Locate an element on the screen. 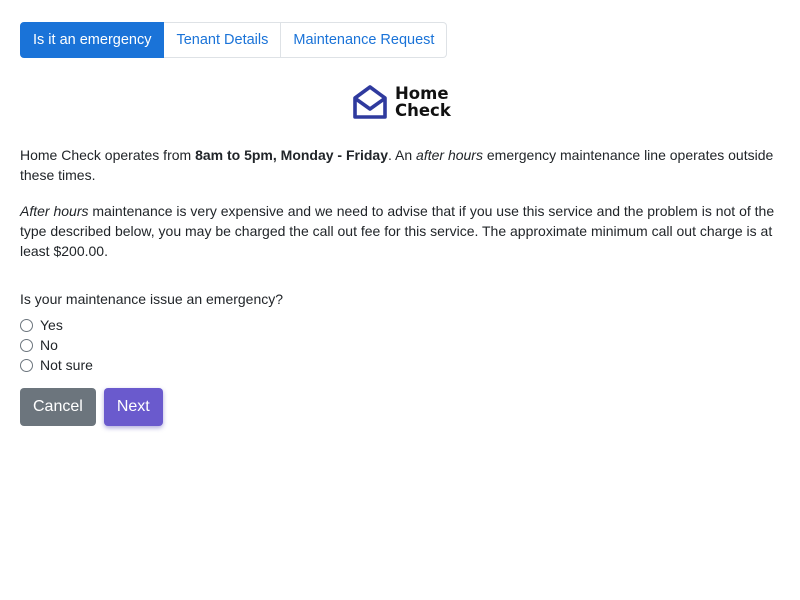  logo-text: Home Check is located at coordinates (423, 102).